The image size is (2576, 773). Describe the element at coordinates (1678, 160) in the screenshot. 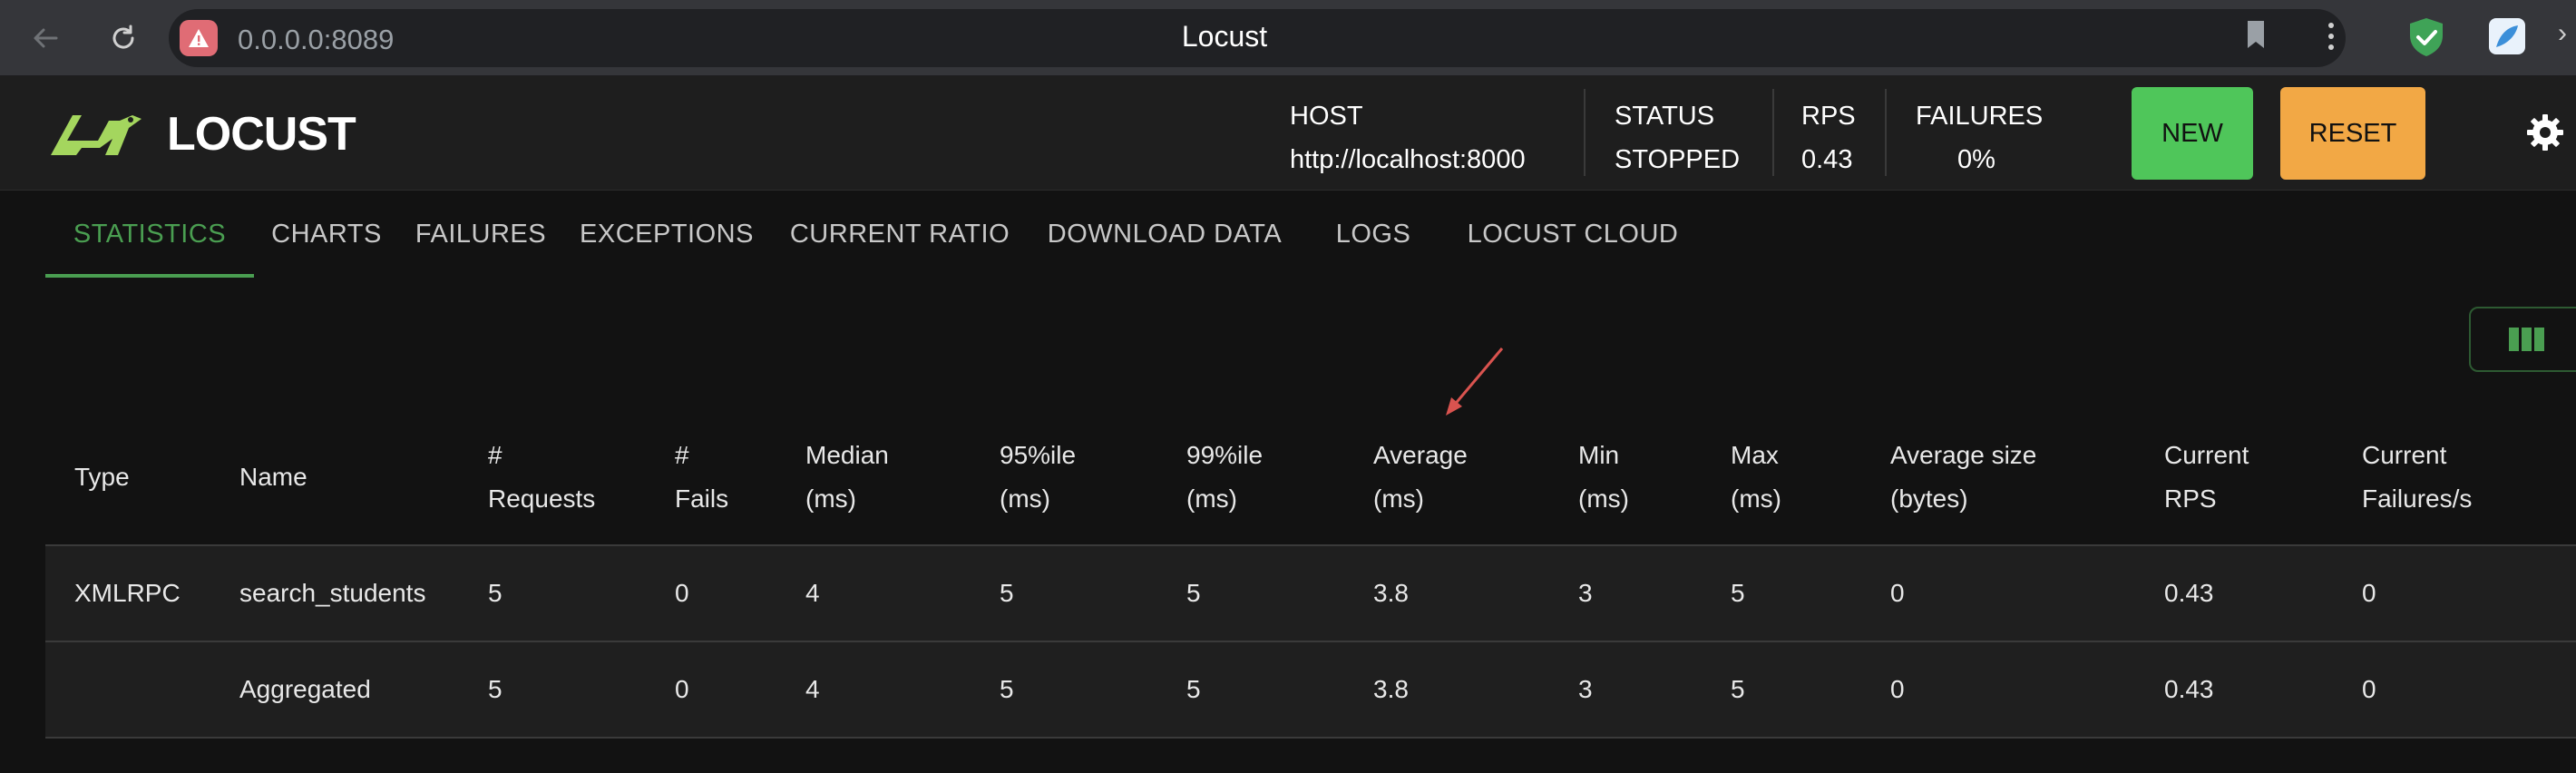

I see `status-value: STOPPED` at that location.